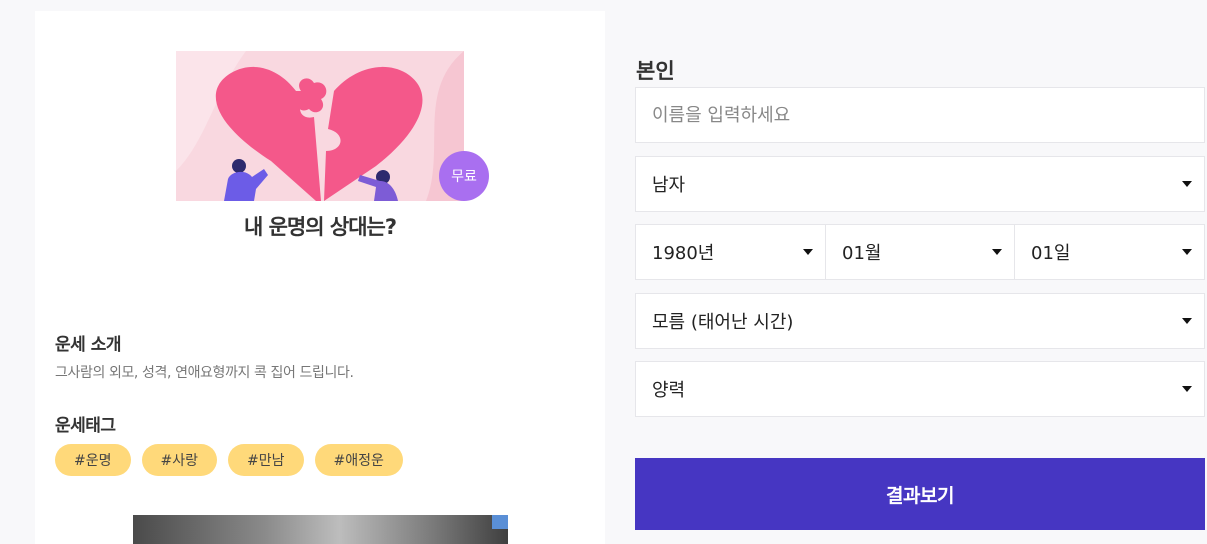 The width and height of the screenshot is (1207, 544). What do you see at coordinates (320, 227) in the screenshot?
I see `product-title: 내 운명의 상대는?` at bounding box center [320, 227].